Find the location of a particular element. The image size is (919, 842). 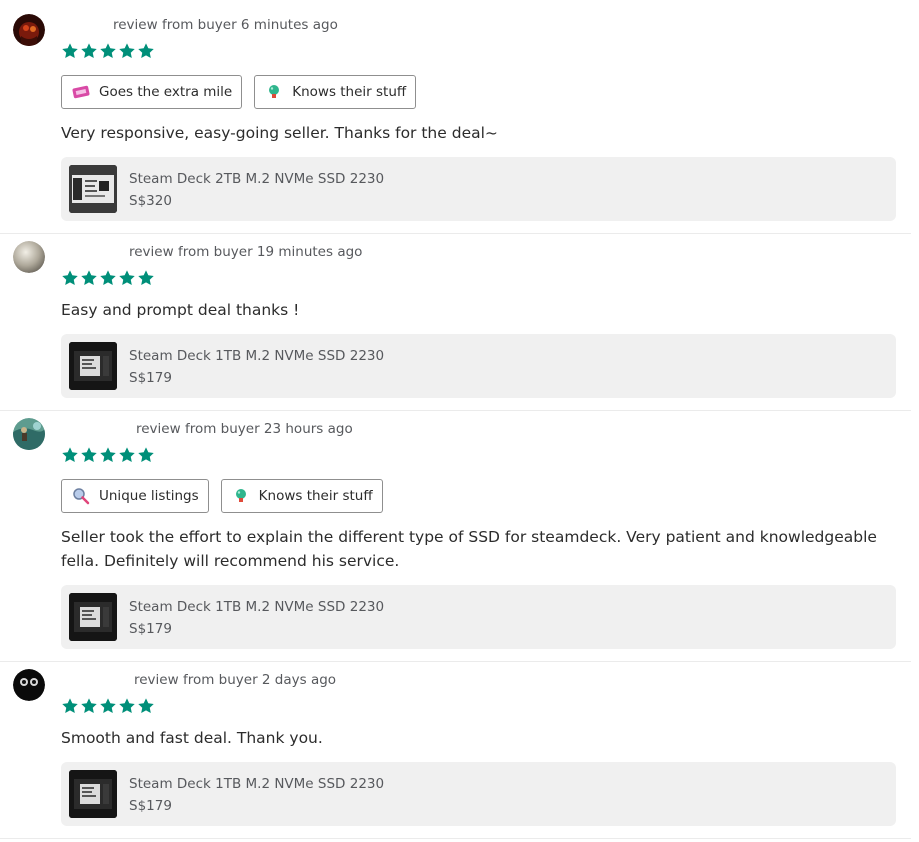

review-comment: Easy and prompt deal thanks ! is located at coordinates (180, 310).